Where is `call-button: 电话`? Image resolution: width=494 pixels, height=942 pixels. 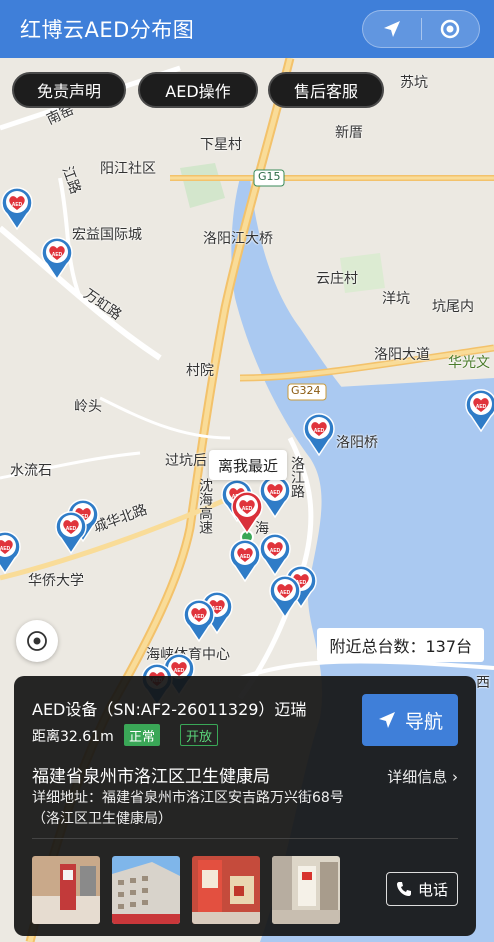 call-button: 电话 is located at coordinates (422, 889).